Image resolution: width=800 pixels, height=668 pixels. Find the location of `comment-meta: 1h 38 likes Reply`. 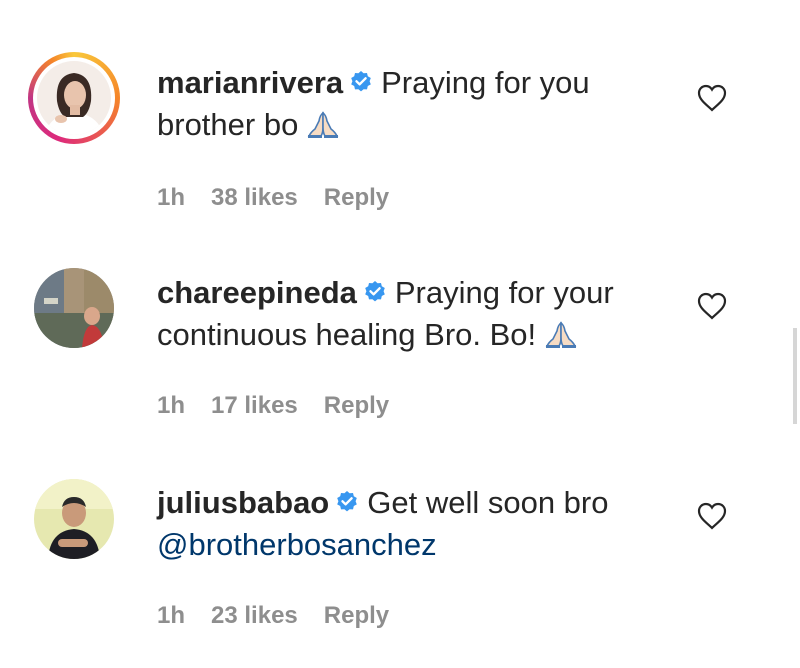

comment-meta: 1h 38 likes Reply is located at coordinates (286, 198).